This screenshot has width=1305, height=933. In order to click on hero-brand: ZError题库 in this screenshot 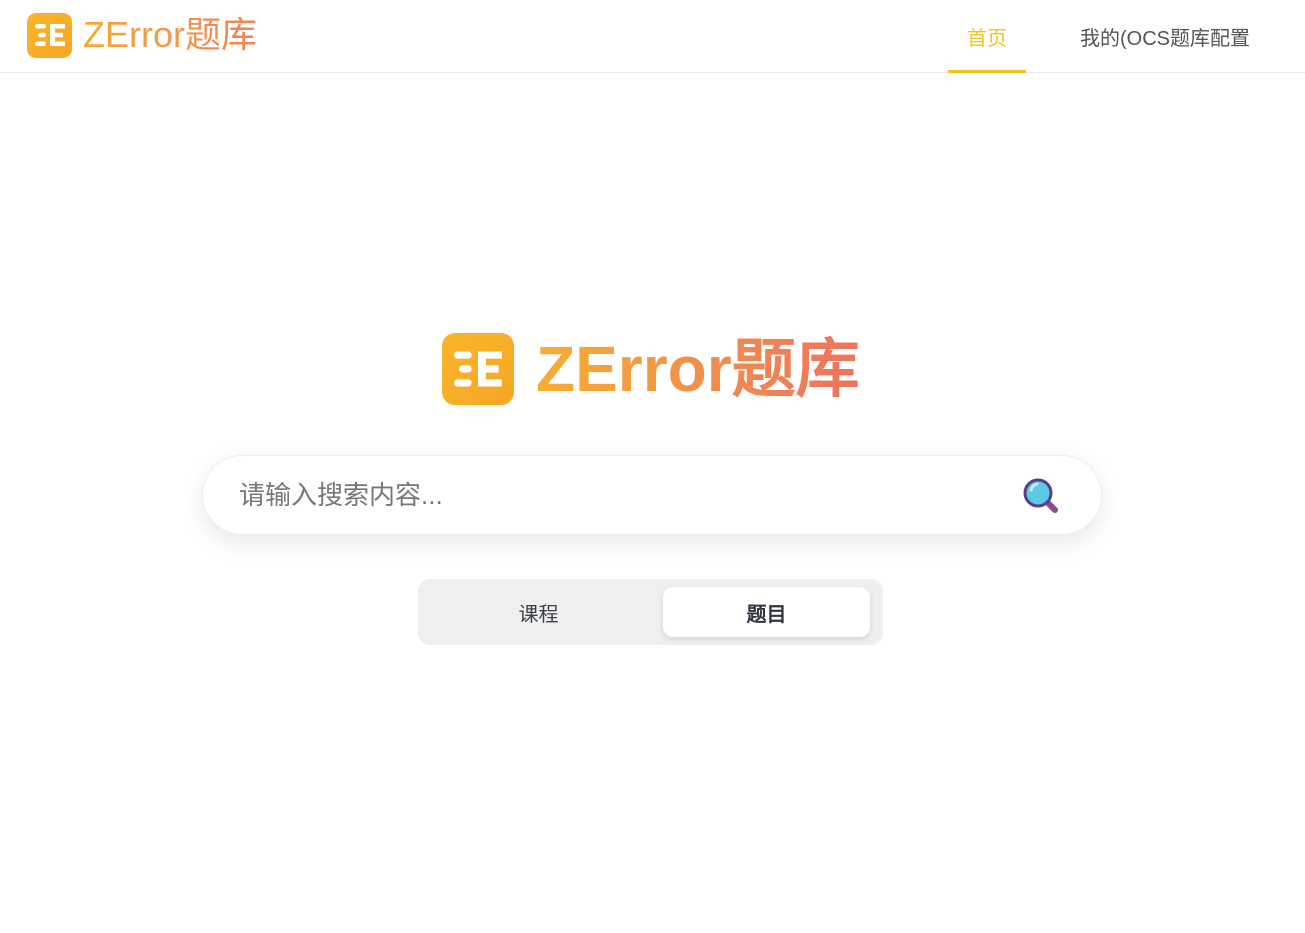, I will do `click(651, 369)`.